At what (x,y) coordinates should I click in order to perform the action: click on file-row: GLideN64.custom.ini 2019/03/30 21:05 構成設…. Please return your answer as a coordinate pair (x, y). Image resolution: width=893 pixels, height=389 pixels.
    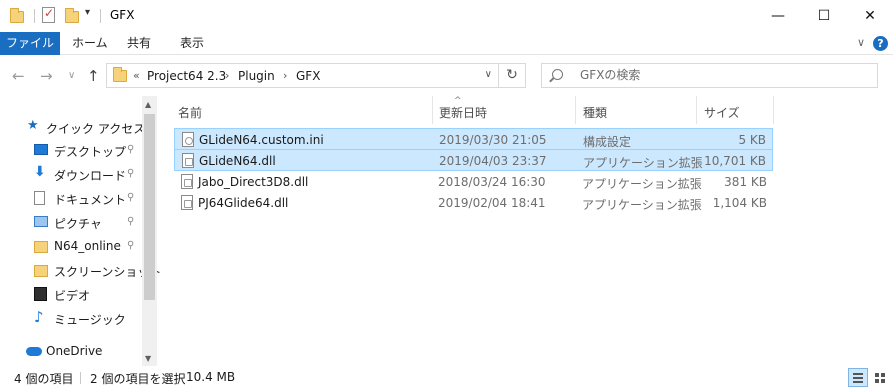
    Looking at the image, I should click on (473, 139).